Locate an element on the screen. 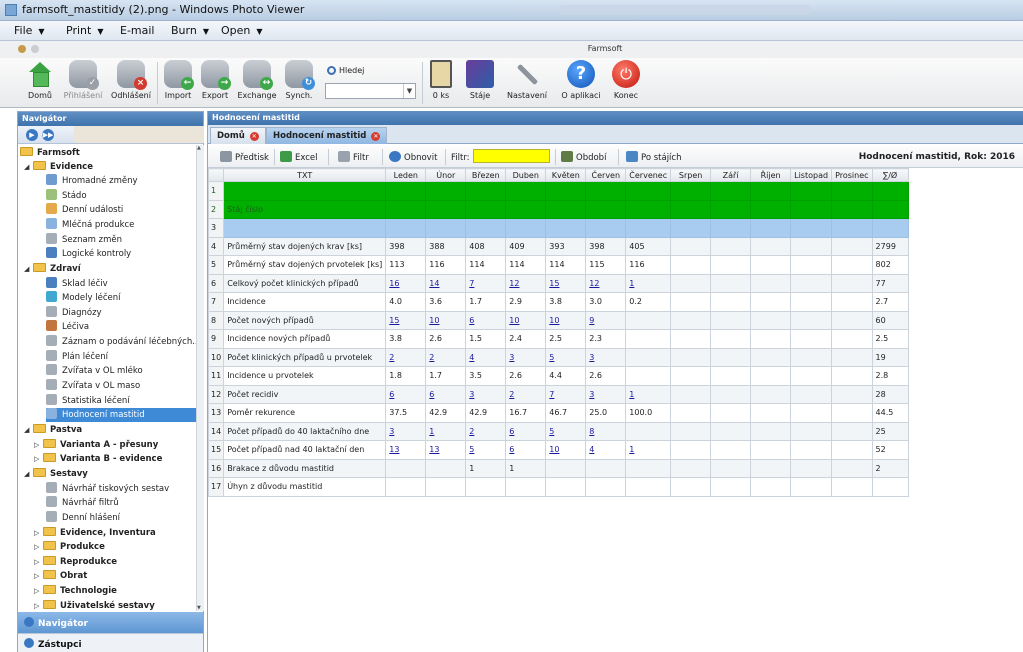 Image resolution: width=1023 pixels, height=652 pixels. tree-item: Logické kontroly is located at coordinates (88, 254).